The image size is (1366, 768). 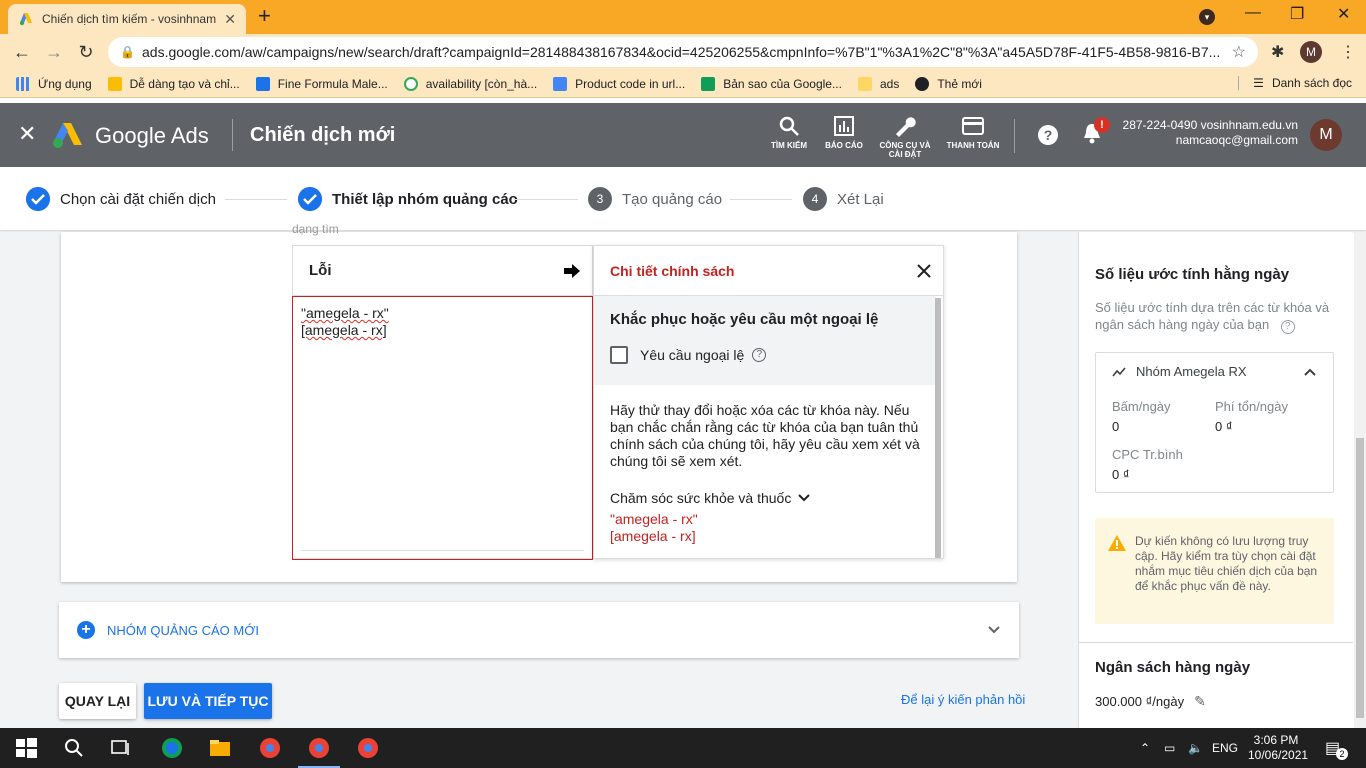 I want to click on tool-search: TÌM KIẾM, so click(x=789, y=132).